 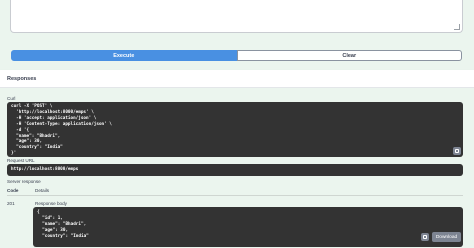 I want to click on response-body-label: Response body, so click(x=51, y=203).